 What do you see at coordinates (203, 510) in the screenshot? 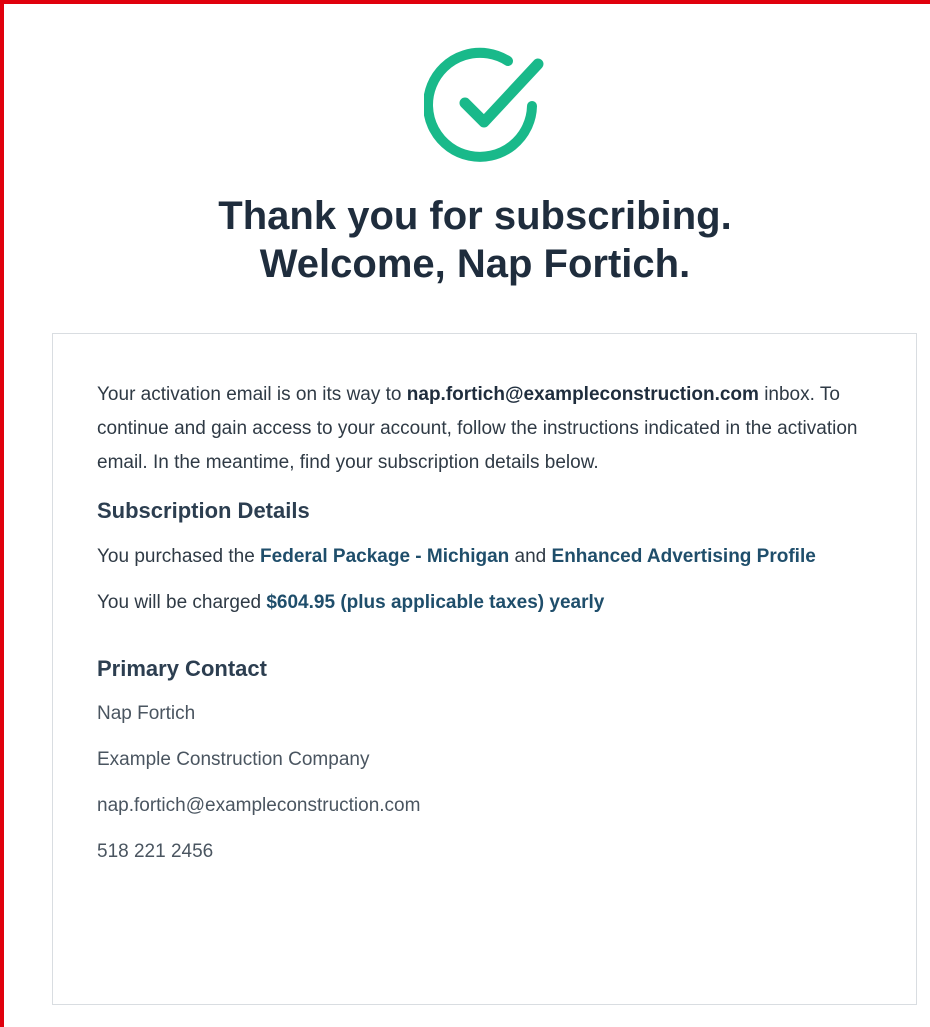
I see `subscription-details-heading: Subscription Details` at bounding box center [203, 510].